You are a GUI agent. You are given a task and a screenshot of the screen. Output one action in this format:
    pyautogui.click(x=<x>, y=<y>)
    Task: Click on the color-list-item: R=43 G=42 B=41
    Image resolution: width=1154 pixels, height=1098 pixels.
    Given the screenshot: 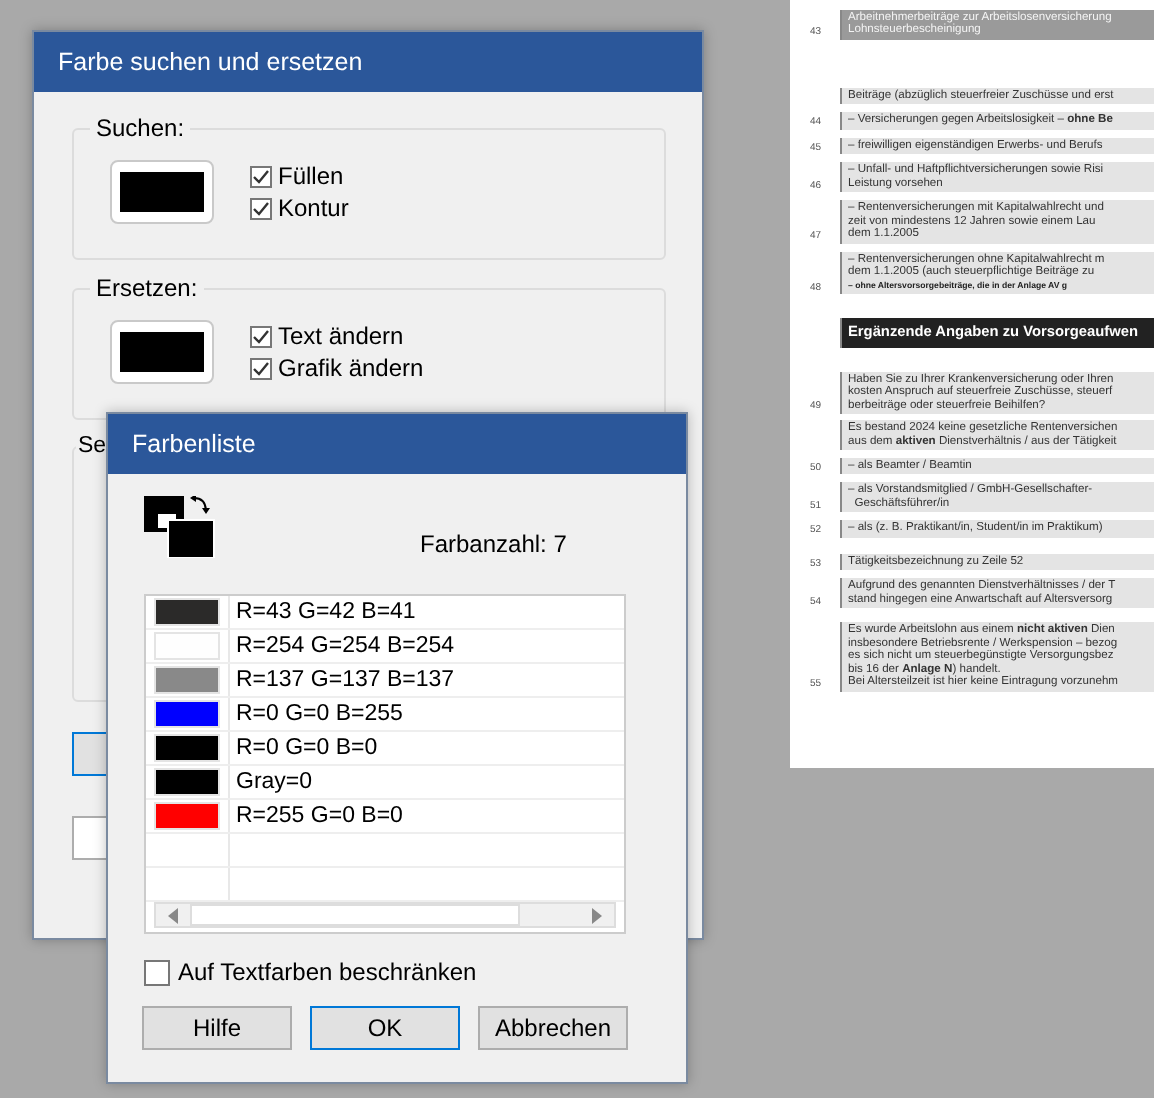 What is the action you would take?
    pyautogui.click(x=385, y=613)
    